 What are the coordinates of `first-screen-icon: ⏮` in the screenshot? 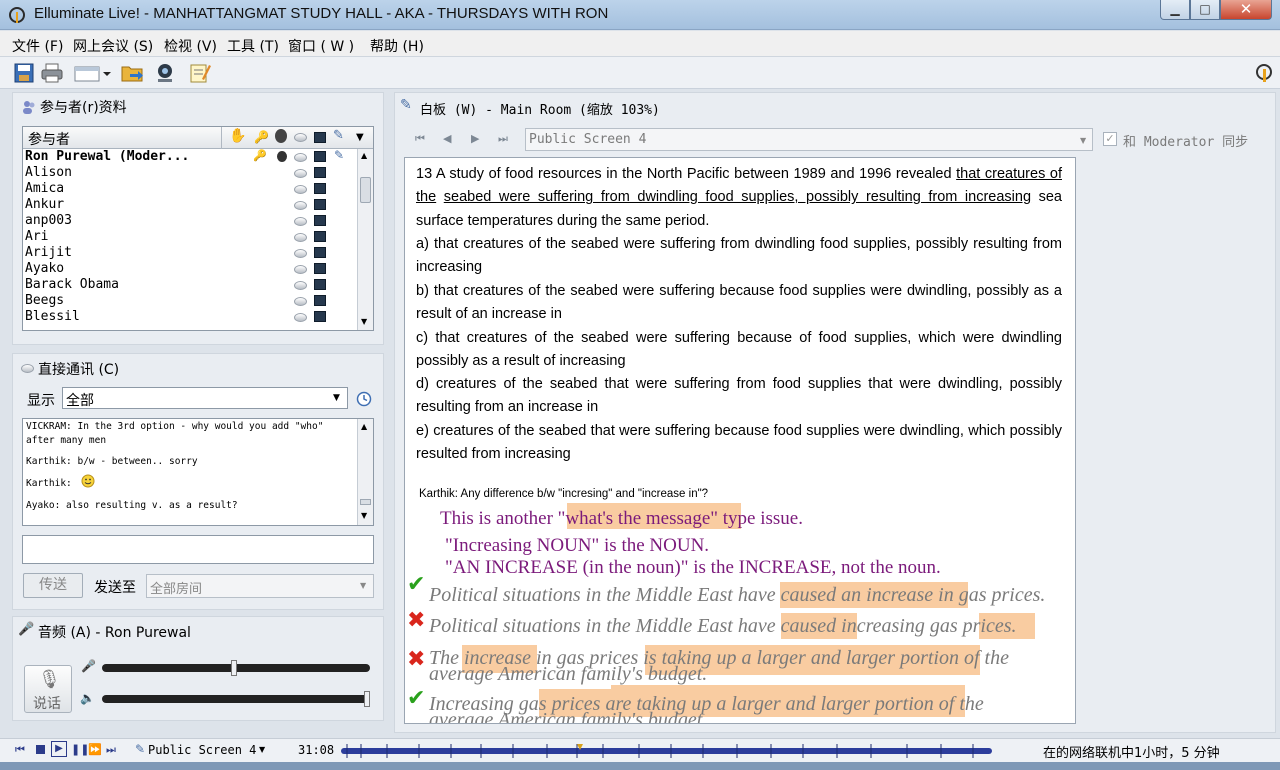 It's located at (420, 139).